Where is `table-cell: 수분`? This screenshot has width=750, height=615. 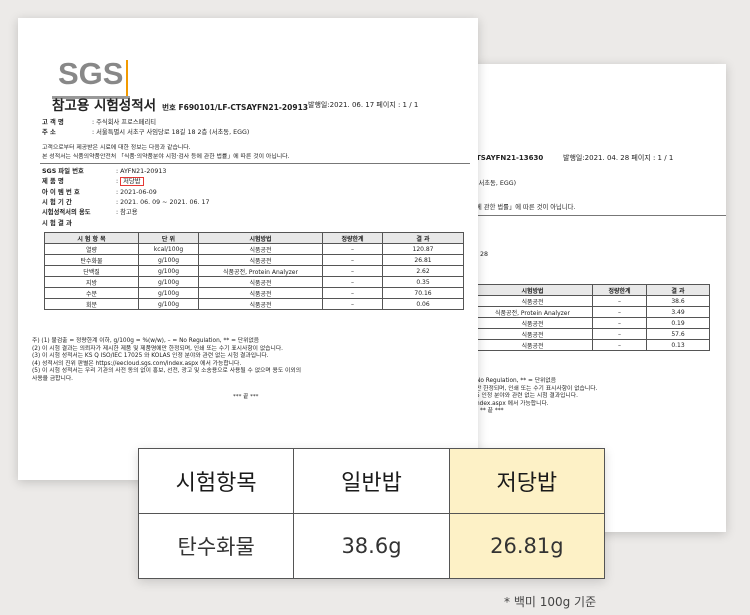
table-cell: 수분 is located at coordinates (91, 293).